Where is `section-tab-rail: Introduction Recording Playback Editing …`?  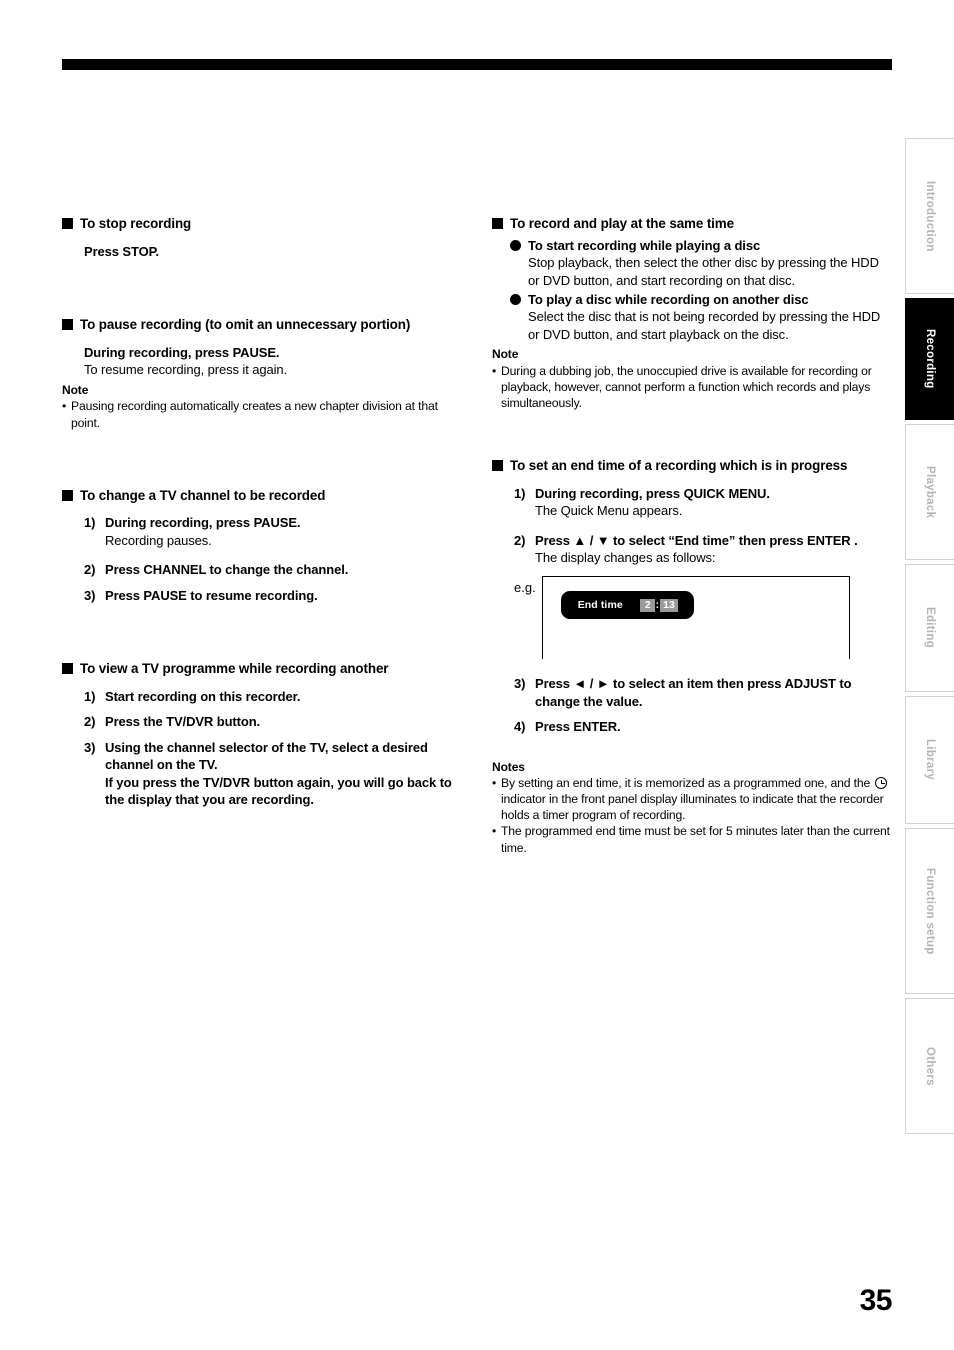
section-tab-rail: Introduction Recording Playback Editing … is located at coordinates (929, 638).